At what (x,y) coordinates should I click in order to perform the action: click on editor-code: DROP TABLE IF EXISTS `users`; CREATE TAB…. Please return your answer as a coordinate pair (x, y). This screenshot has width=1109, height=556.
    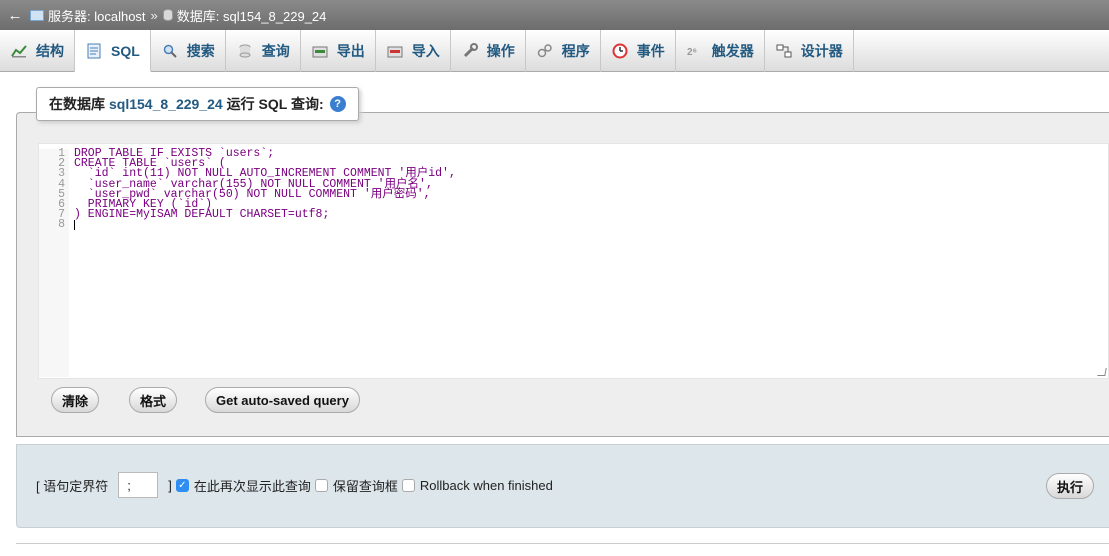
    Looking at the image, I should click on (589, 189).